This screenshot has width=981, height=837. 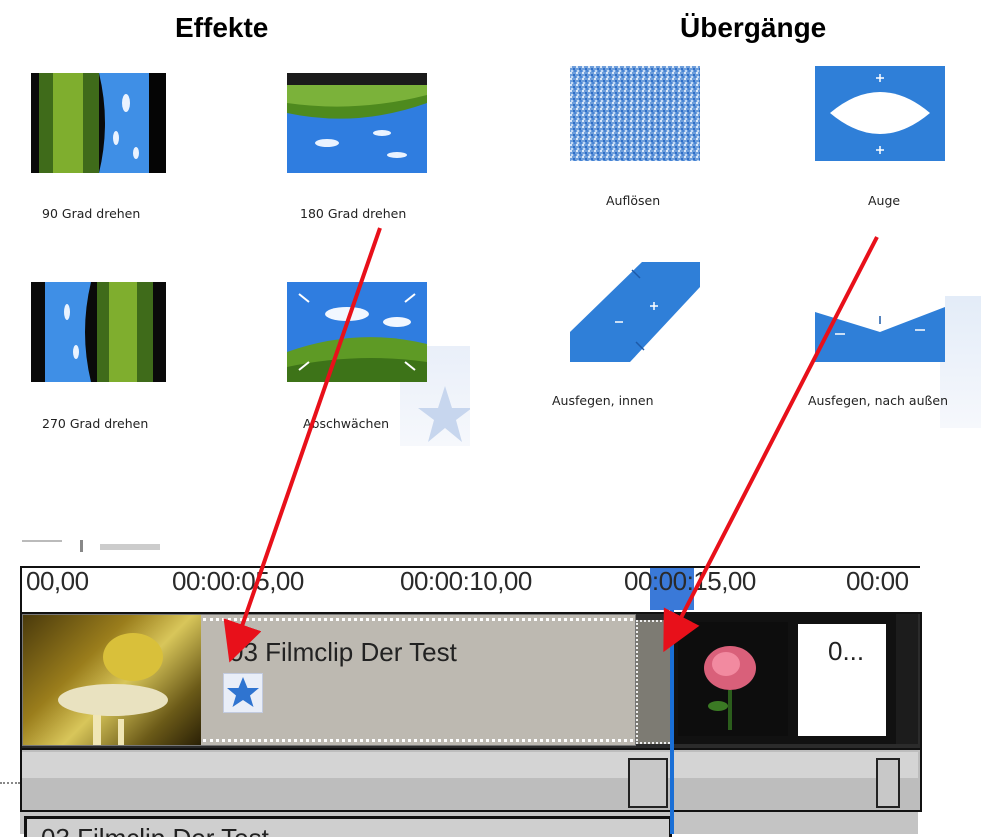 I want to click on arrow-effect-to-clip, so click(x=302, y=445).